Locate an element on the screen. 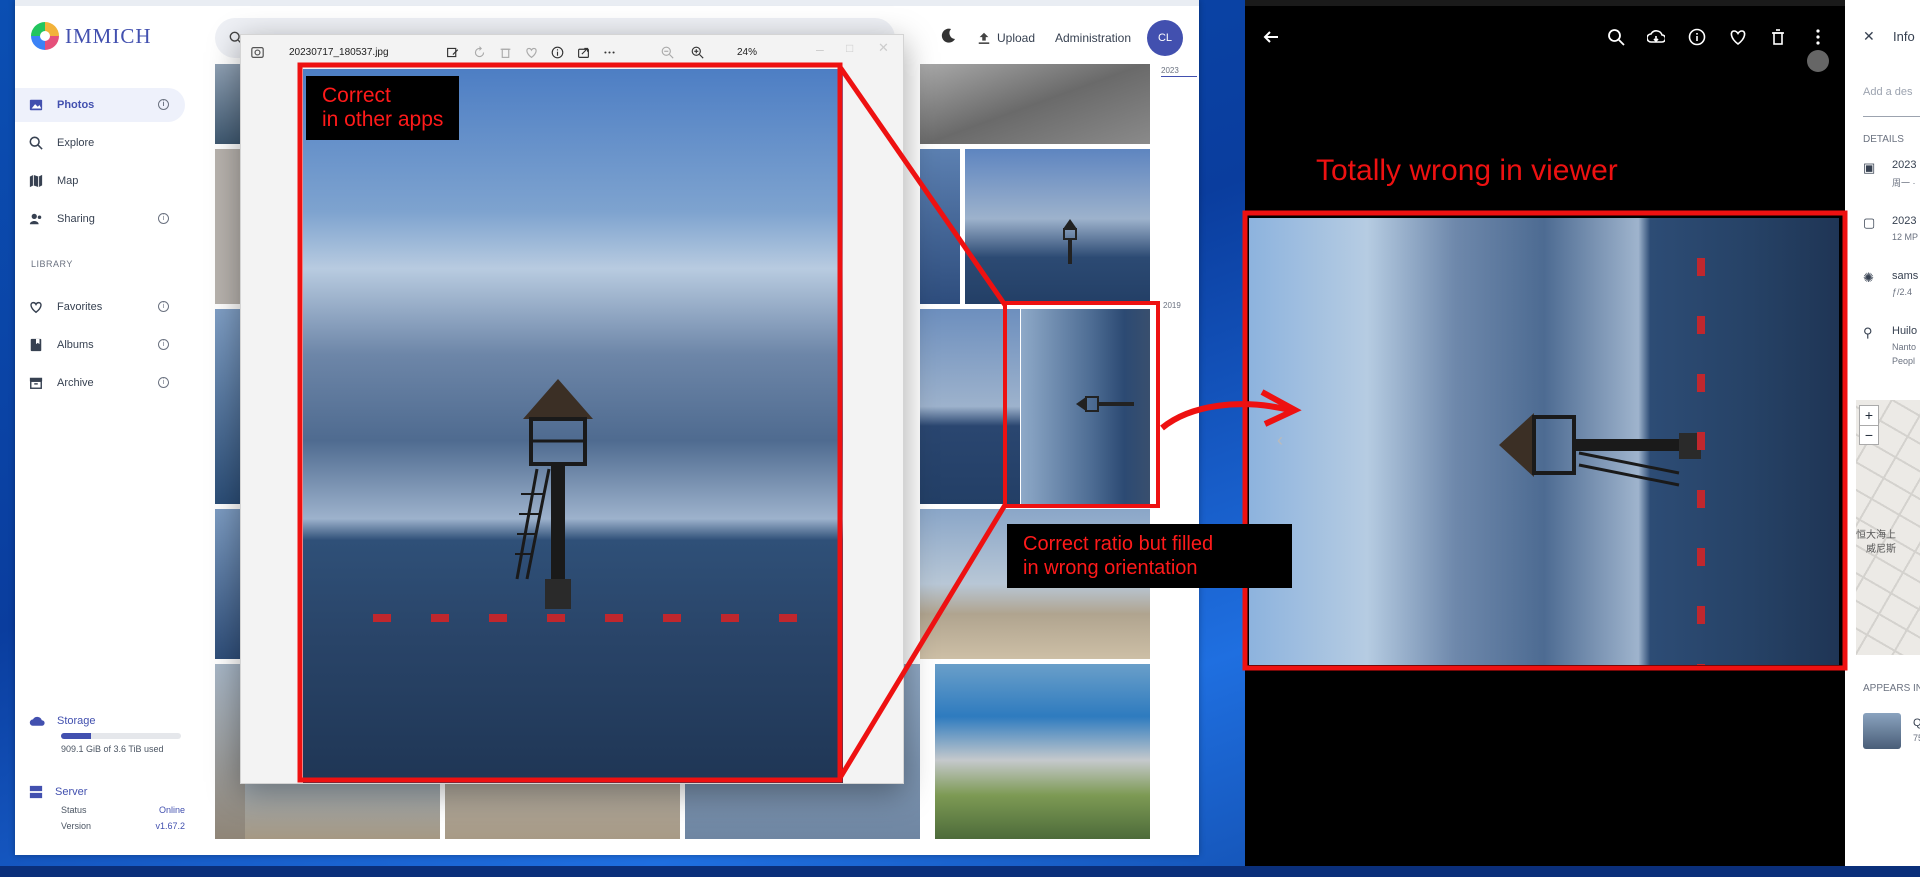 This screenshot has height=877, width=1920. timeline-year: 2019 is located at coordinates (1172, 305).